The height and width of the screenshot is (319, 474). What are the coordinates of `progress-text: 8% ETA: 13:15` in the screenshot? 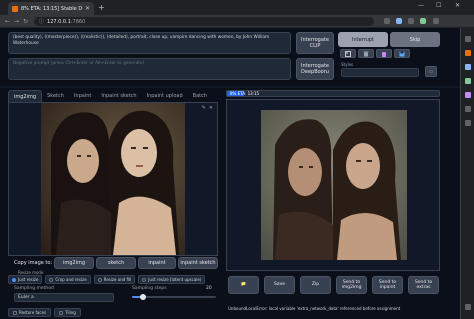 It's located at (245, 93).